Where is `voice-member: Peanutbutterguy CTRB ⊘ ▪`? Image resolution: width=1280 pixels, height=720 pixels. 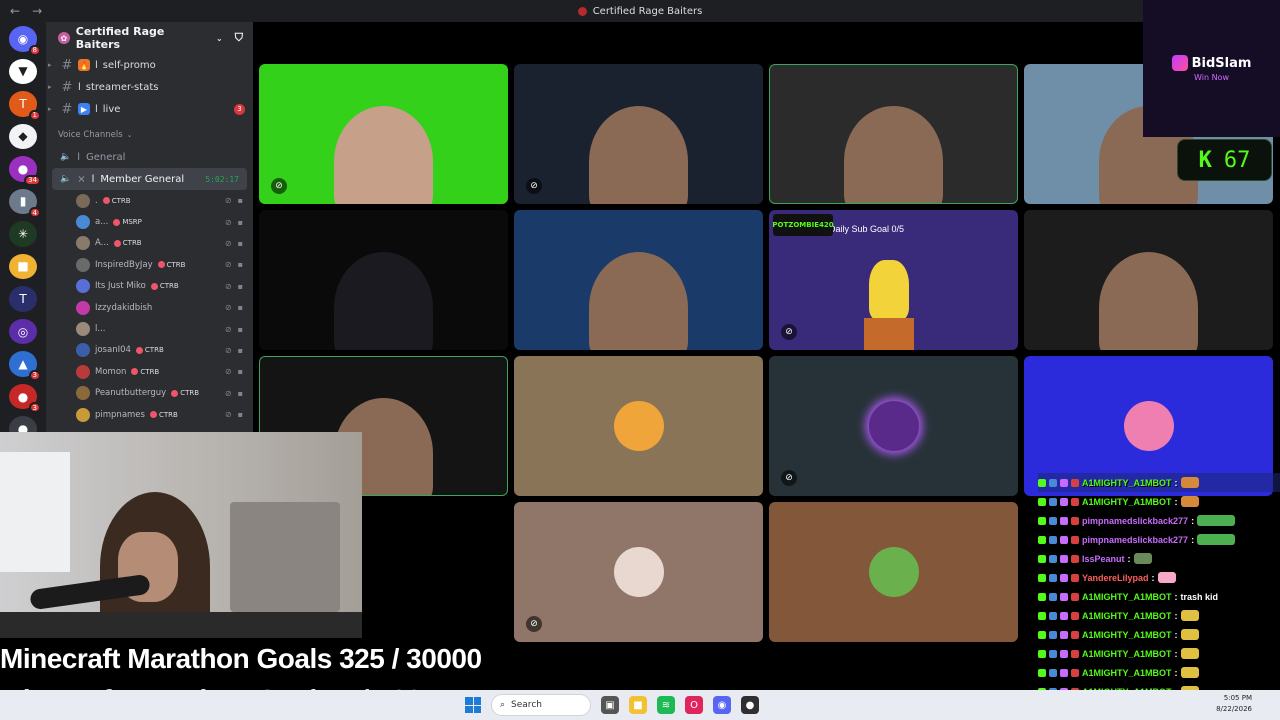 voice-member: Peanutbutterguy CTRB ⊘ ▪ is located at coordinates (149, 393).